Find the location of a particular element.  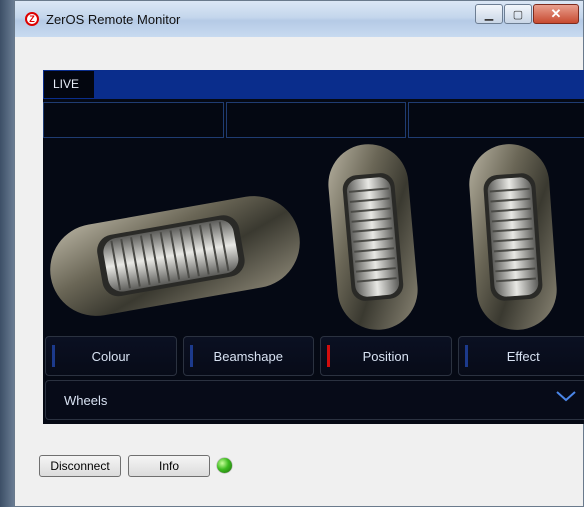

maximize-icon: ▢ is located at coordinates (518, 14).